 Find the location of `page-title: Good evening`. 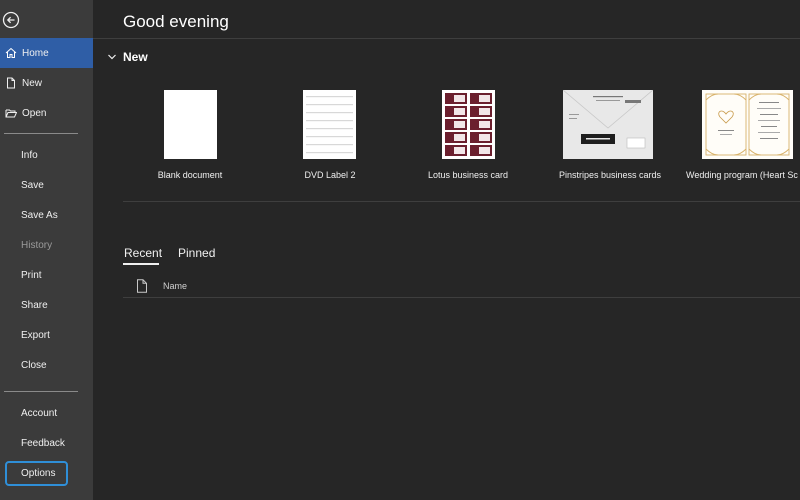

page-title: Good evening is located at coordinates (176, 21).